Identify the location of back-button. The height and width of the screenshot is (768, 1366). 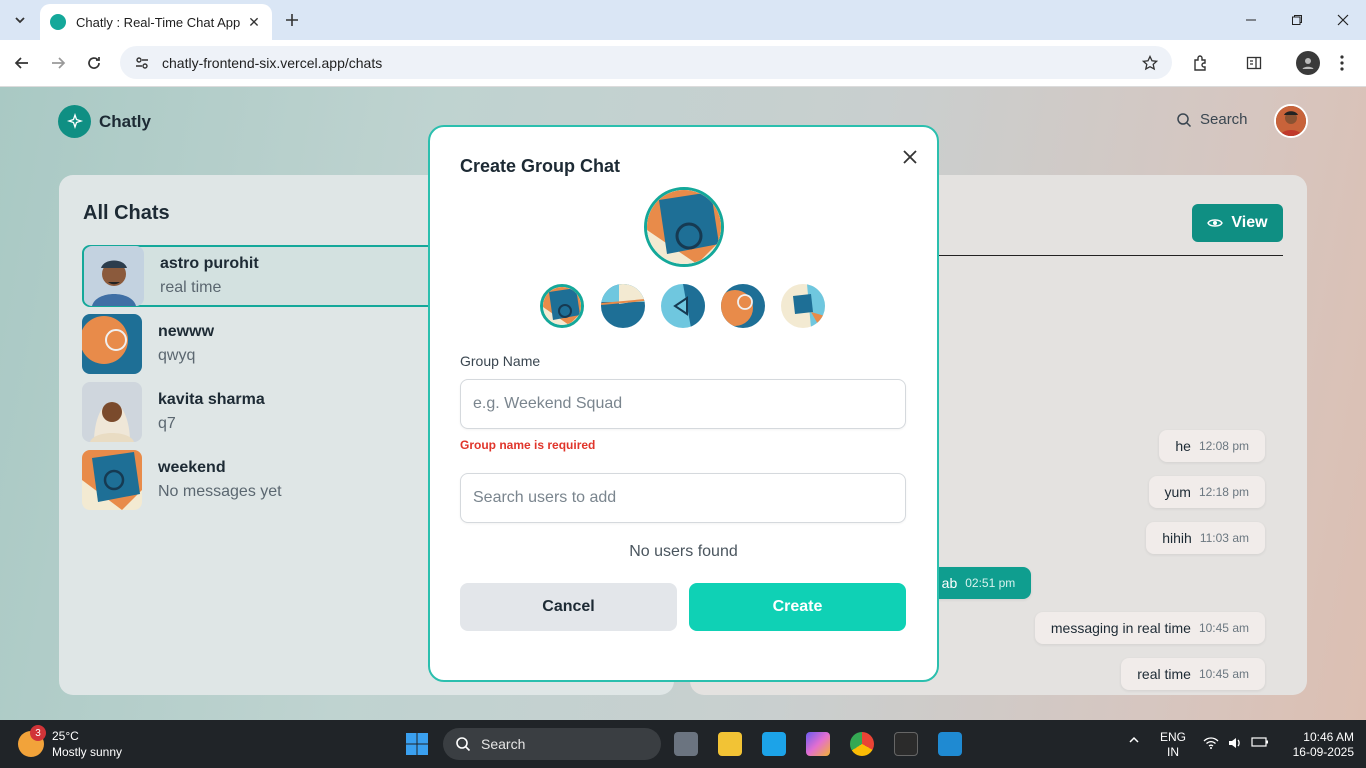
(22, 63).